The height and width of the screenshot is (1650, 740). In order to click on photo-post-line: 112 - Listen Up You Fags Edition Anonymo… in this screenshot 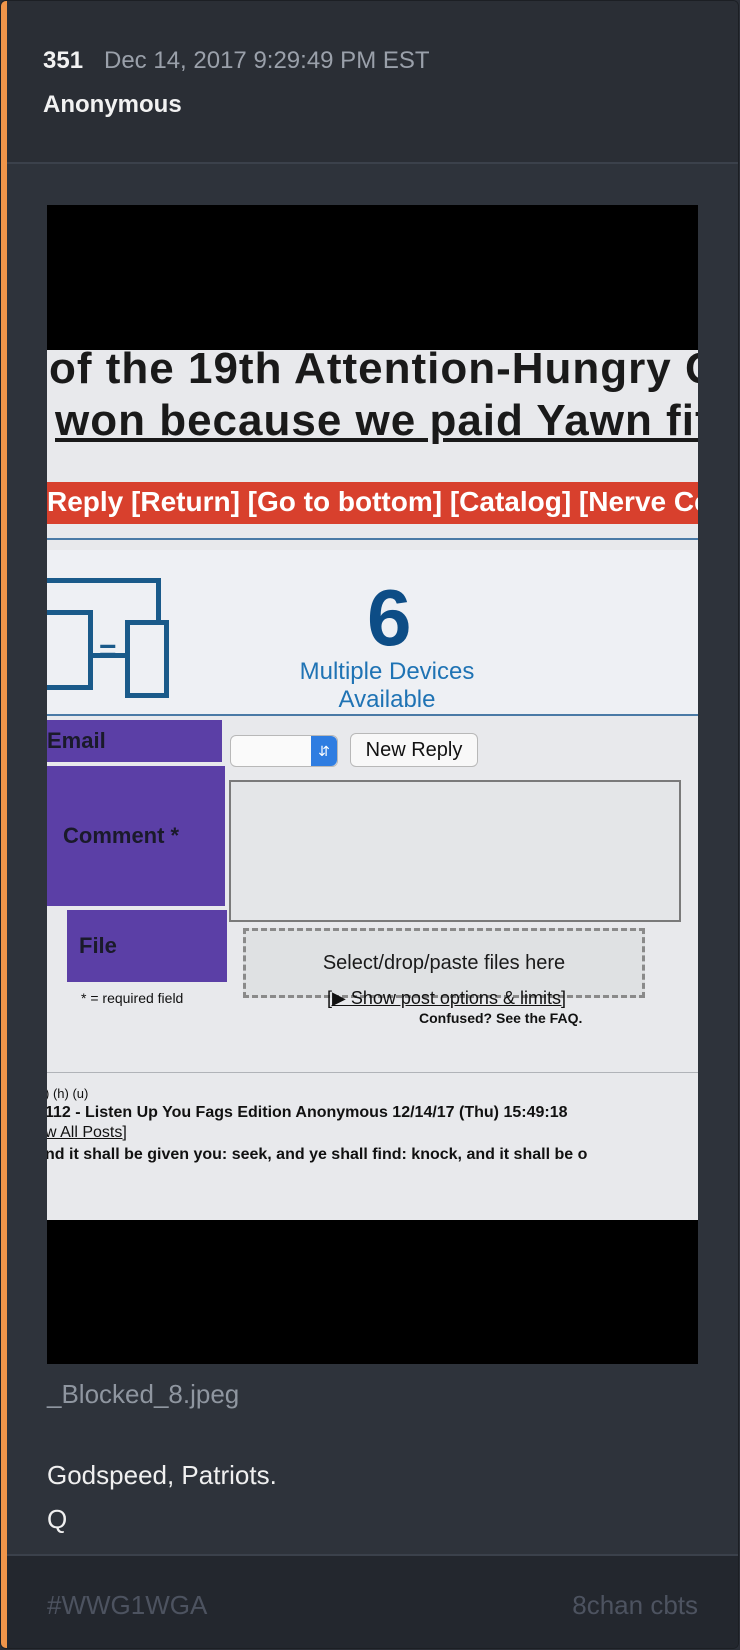, I will do `click(307, 1112)`.